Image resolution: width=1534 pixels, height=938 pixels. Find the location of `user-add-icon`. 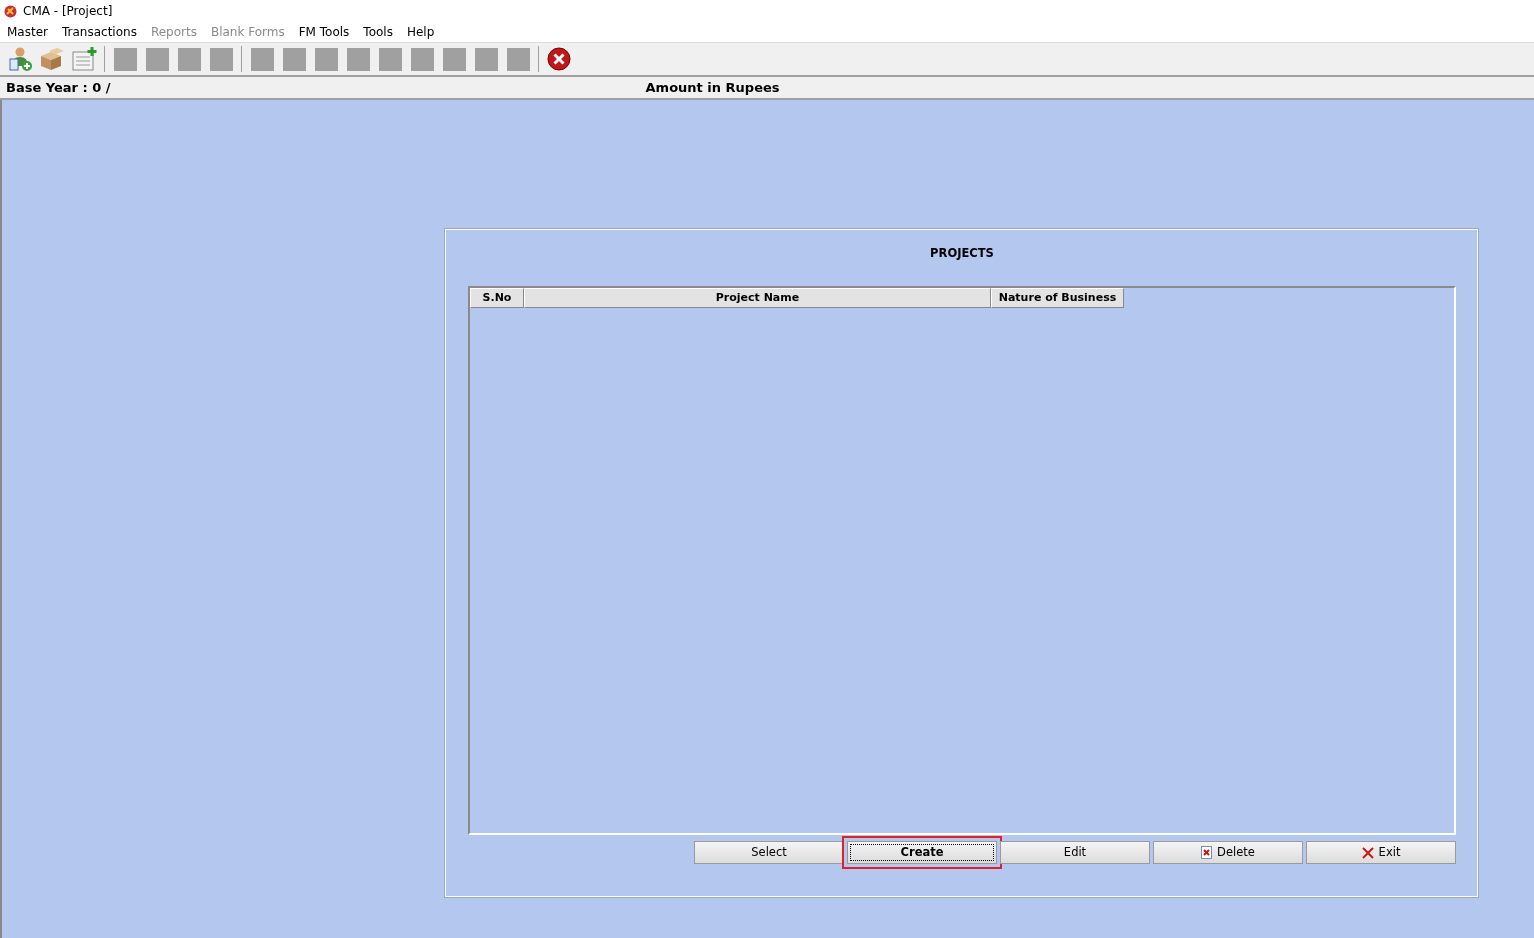

user-add-icon is located at coordinates (20, 59).